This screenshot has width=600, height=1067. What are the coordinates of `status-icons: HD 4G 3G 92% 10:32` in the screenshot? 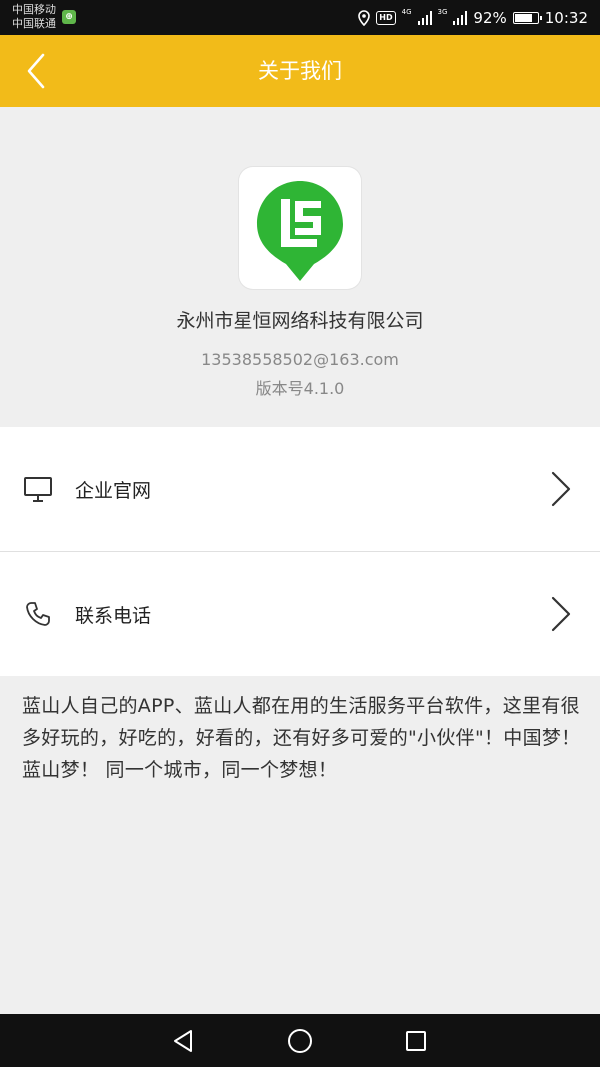 It's located at (473, 17).